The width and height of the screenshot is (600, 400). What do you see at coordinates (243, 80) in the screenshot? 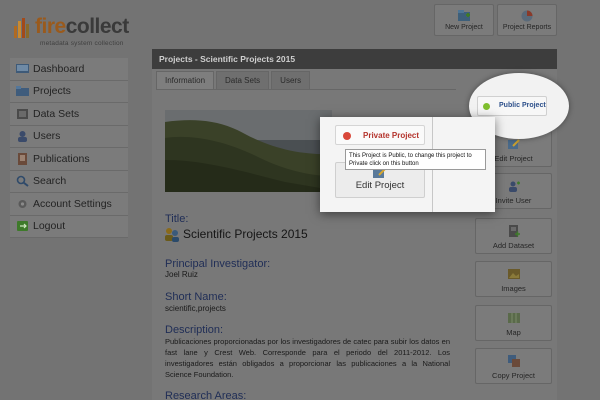
I see `tab-datasets: Data Sets` at bounding box center [243, 80].